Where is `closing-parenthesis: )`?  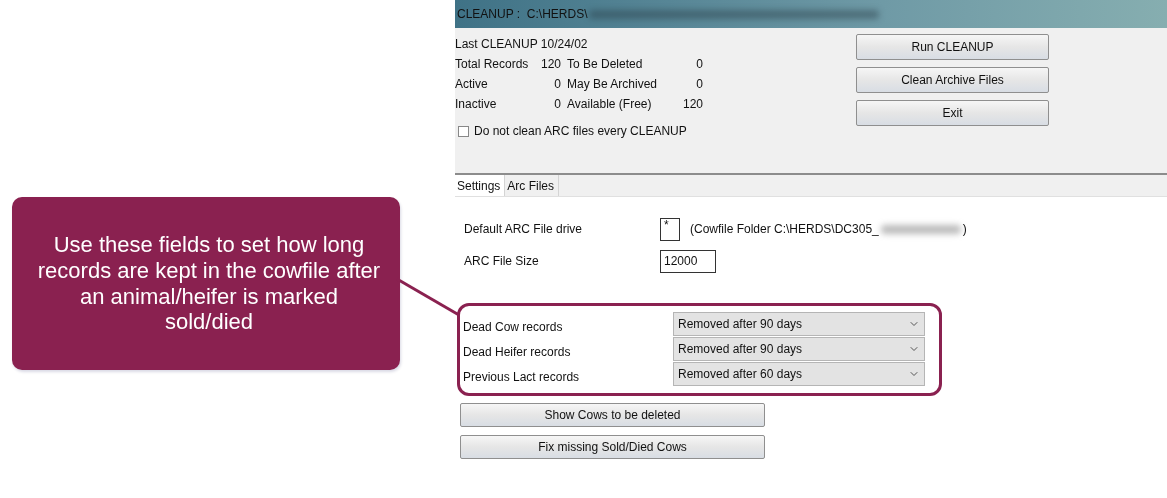
closing-parenthesis: ) is located at coordinates (964, 229).